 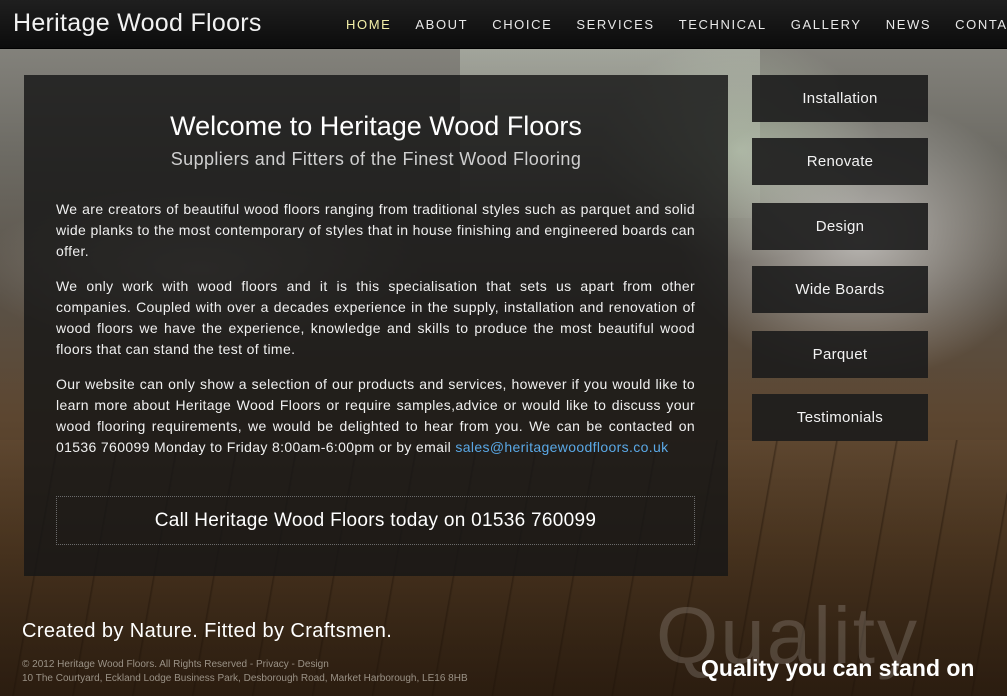 What do you see at coordinates (561, 447) in the screenshot?
I see `email-link: sales@heritagewoodfloors.co.uk` at bounding box center [561, 447].